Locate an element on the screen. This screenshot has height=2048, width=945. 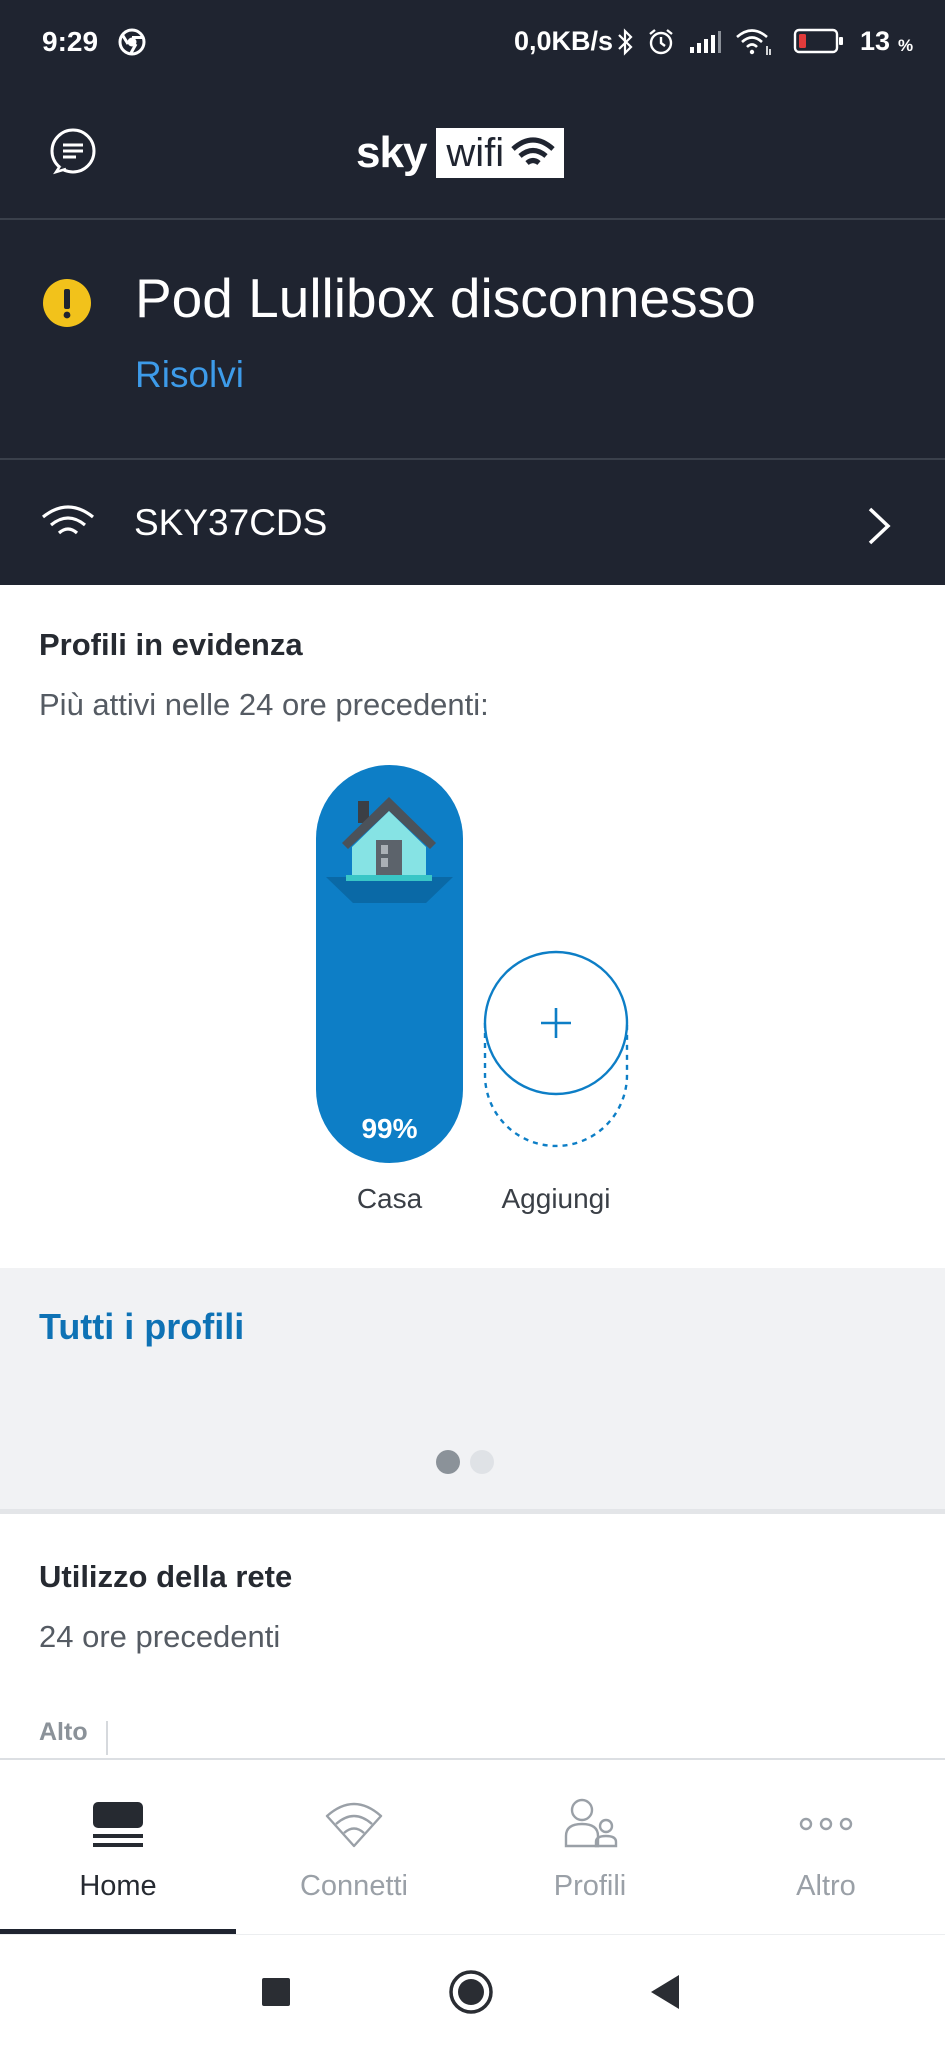
alert-title: Pod Lullibox disconnesso is located at coordinates (445, 298).